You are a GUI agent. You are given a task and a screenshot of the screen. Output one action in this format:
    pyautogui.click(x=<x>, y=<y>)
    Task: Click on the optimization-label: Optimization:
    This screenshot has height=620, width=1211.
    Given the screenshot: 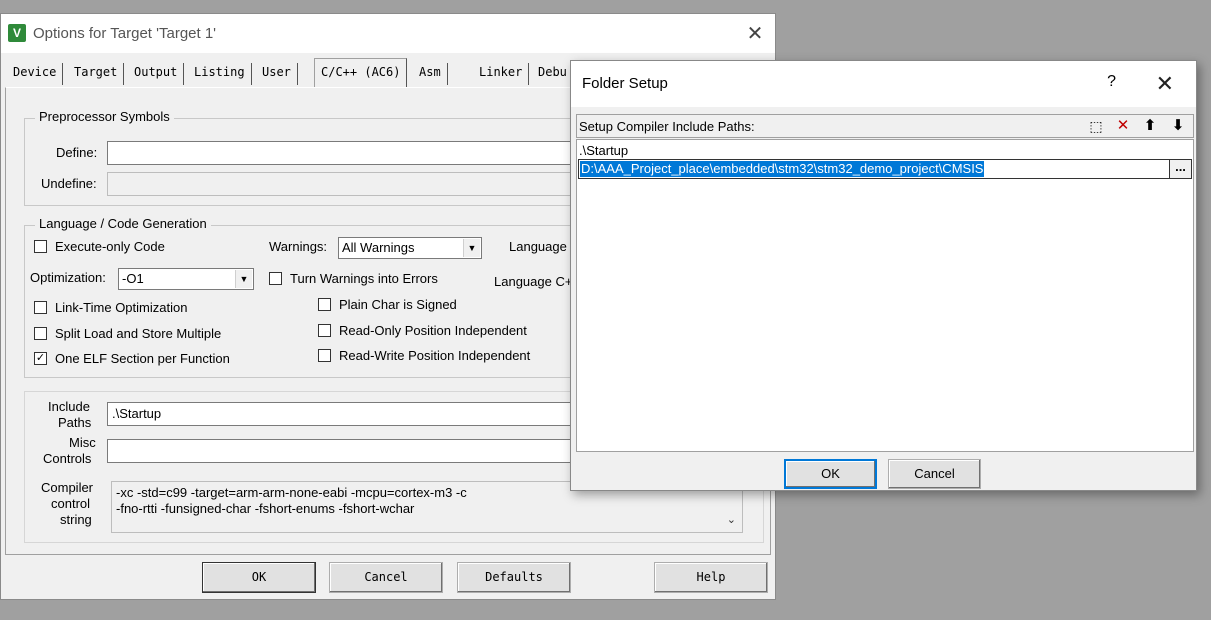 What is the action you would take?
    pyautogui.click(x=68, y=277)
    